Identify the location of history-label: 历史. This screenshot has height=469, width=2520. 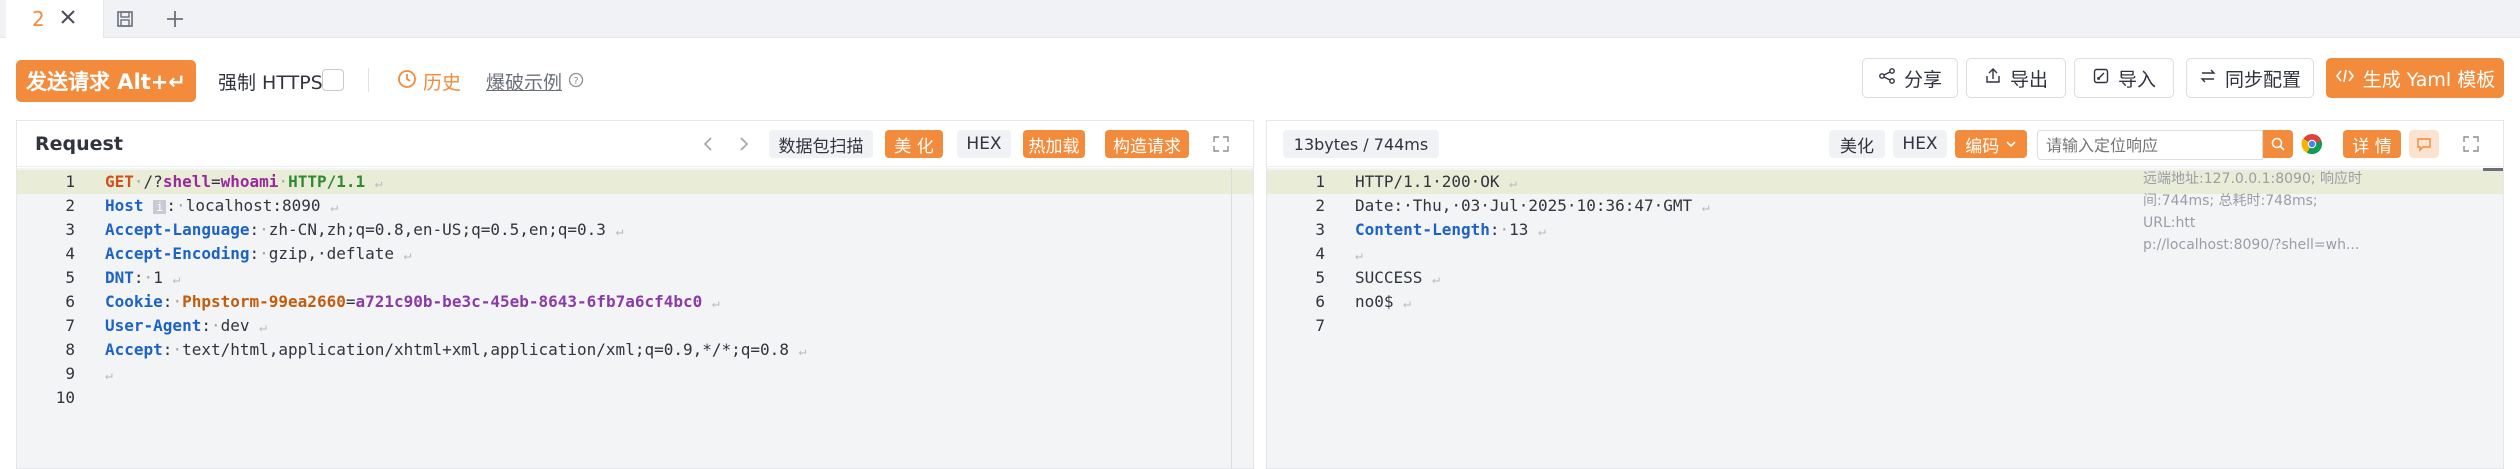
(442, 83).